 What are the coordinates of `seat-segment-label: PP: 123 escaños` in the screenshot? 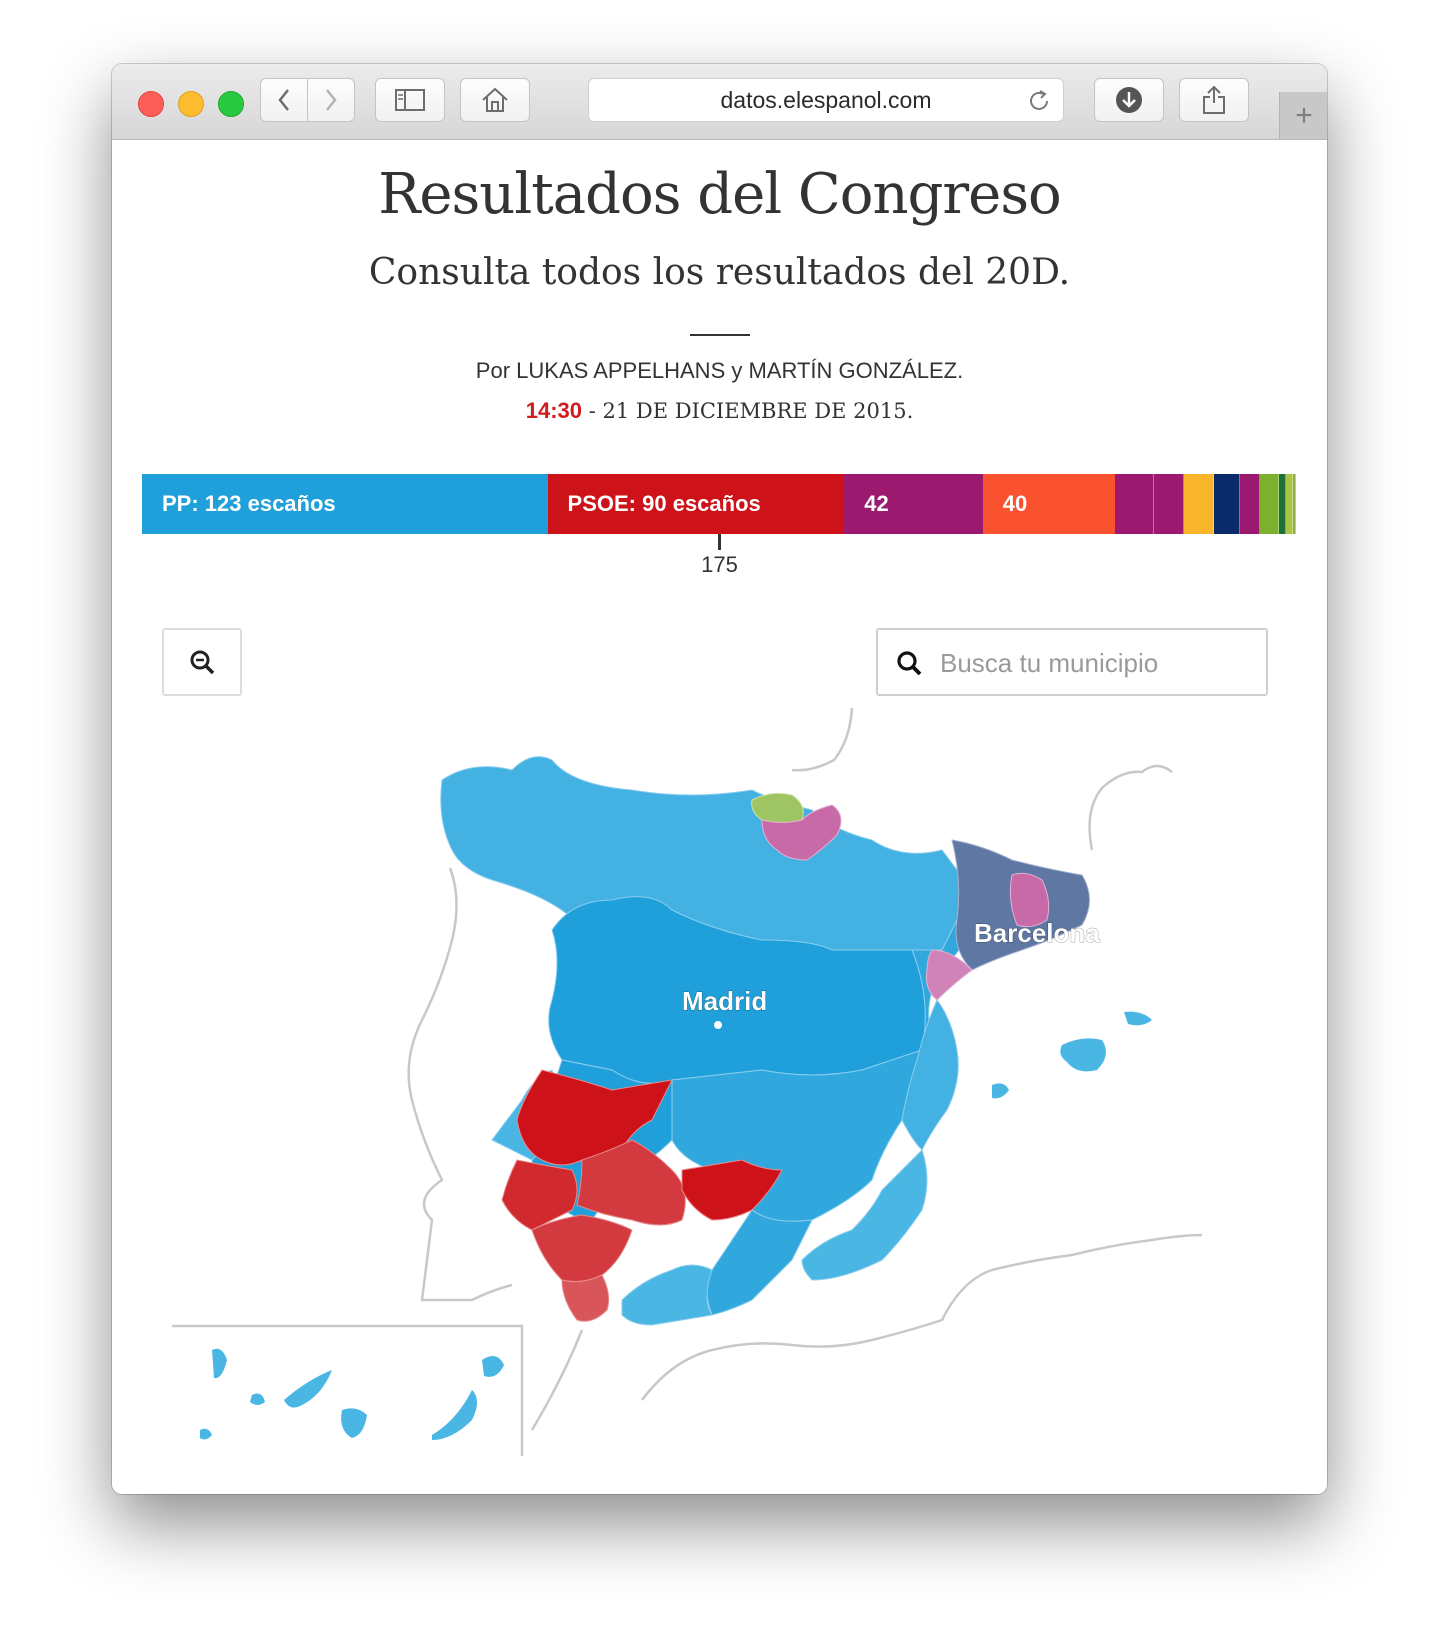 It's located at (249, 503).